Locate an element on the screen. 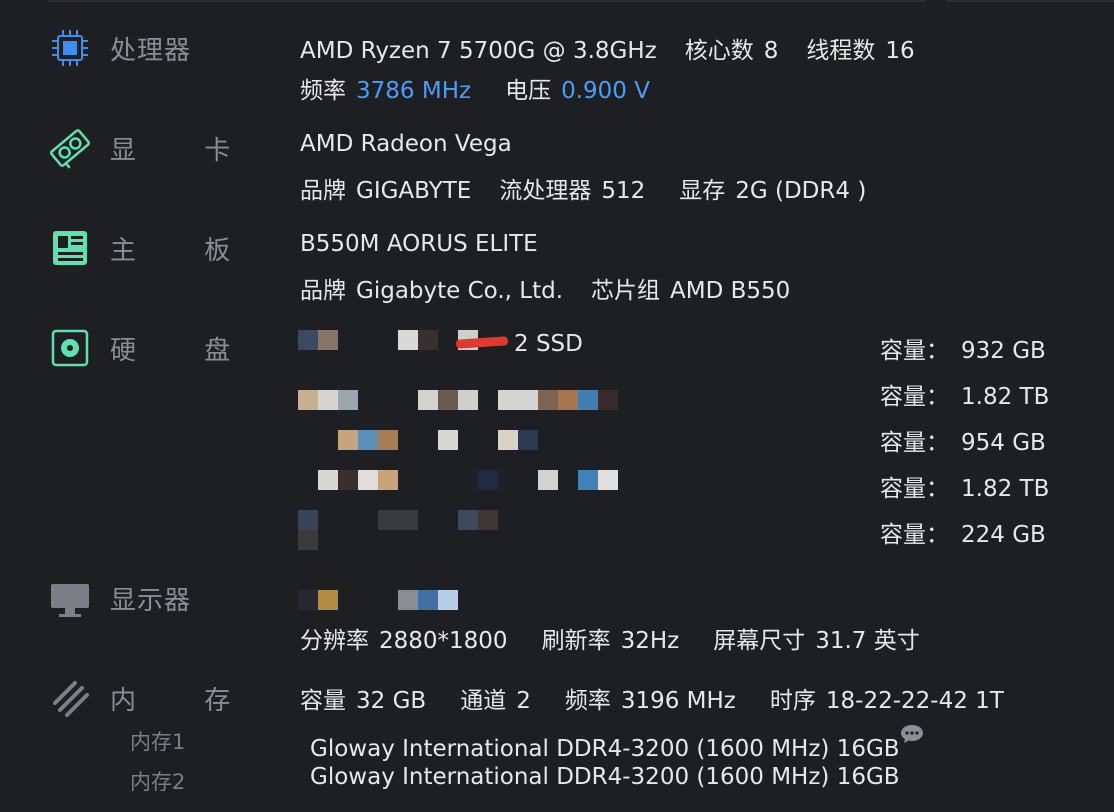 The width and height of the screenshot is (1114, 812). gpu-stream-label: 流处理器 is located at coordinates (545, 191).